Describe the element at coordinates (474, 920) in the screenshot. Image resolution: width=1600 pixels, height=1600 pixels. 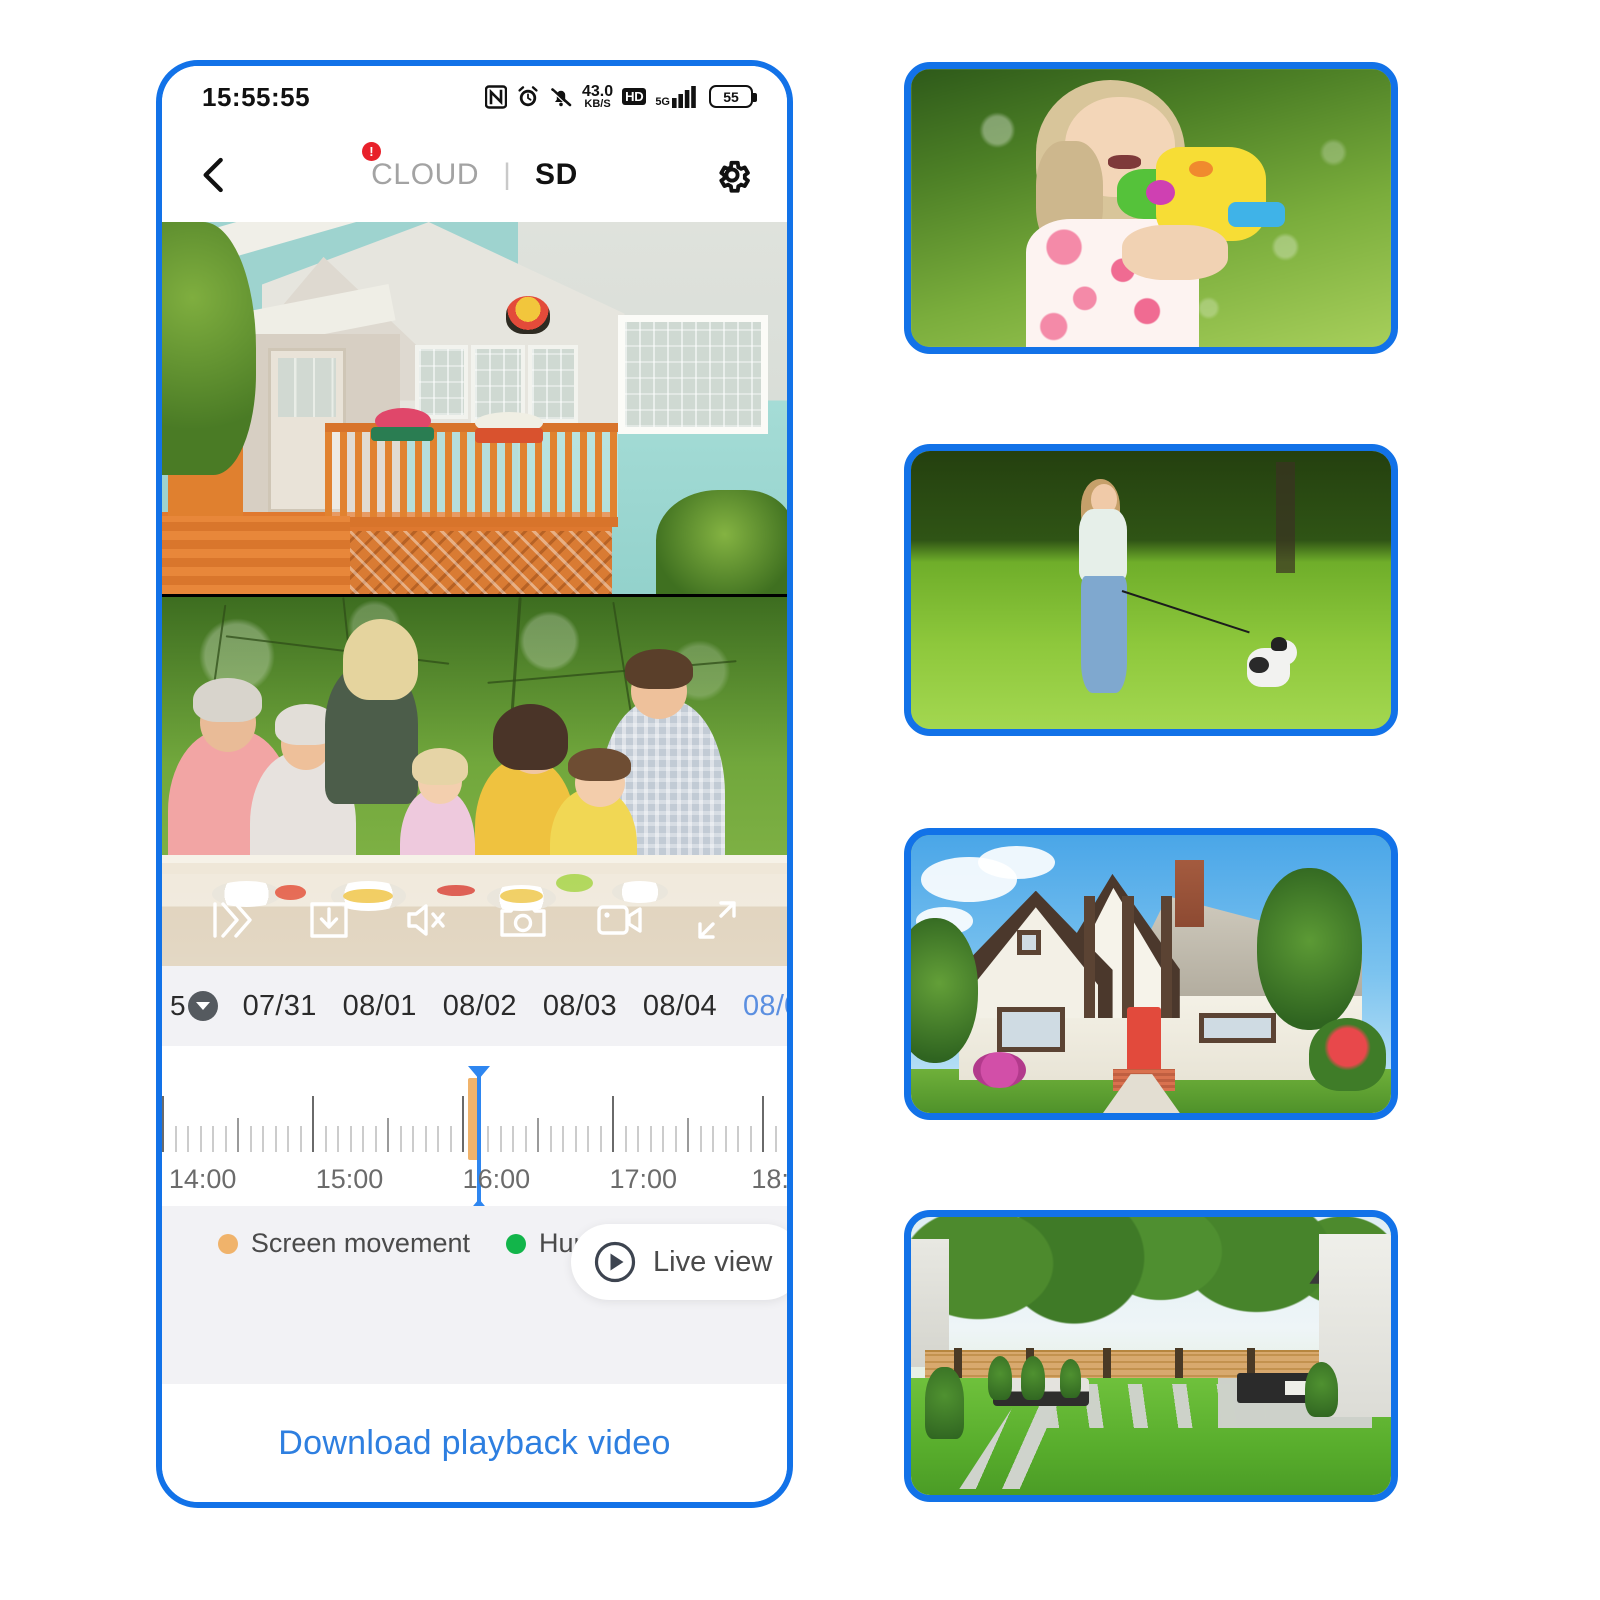
I see `player-control-bar` at that location.